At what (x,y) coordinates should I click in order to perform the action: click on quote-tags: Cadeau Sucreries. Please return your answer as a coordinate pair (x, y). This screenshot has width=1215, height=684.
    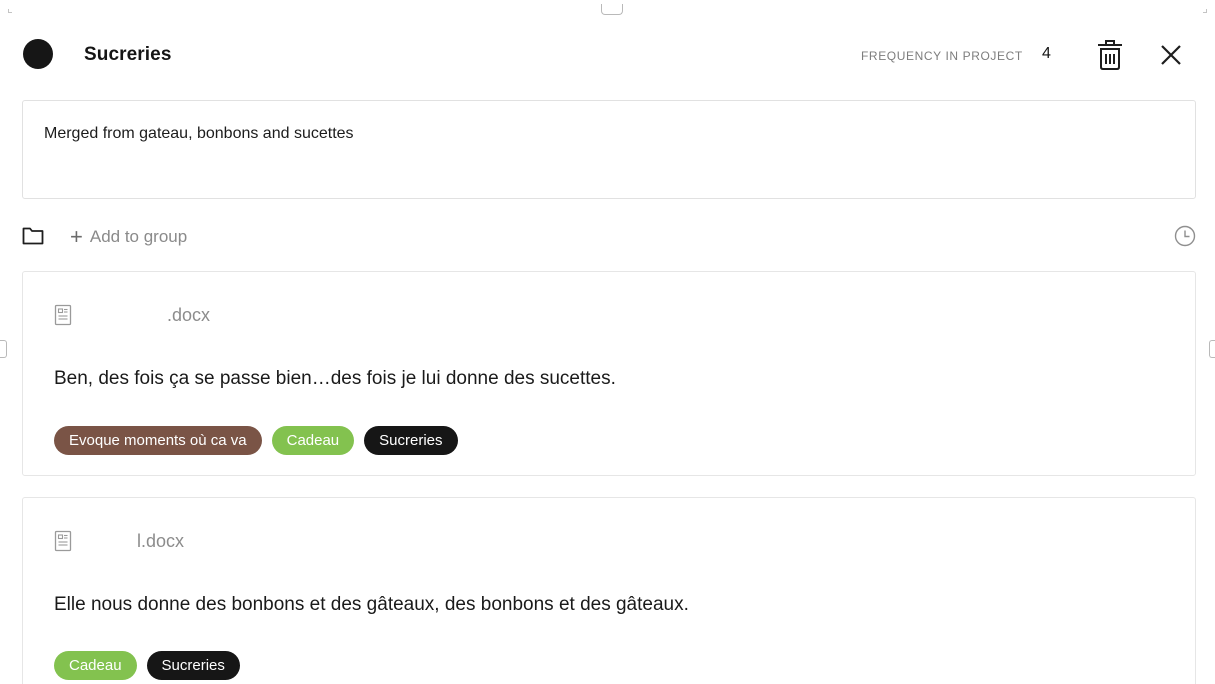
    Looking at the image, I should click on (147, 665).